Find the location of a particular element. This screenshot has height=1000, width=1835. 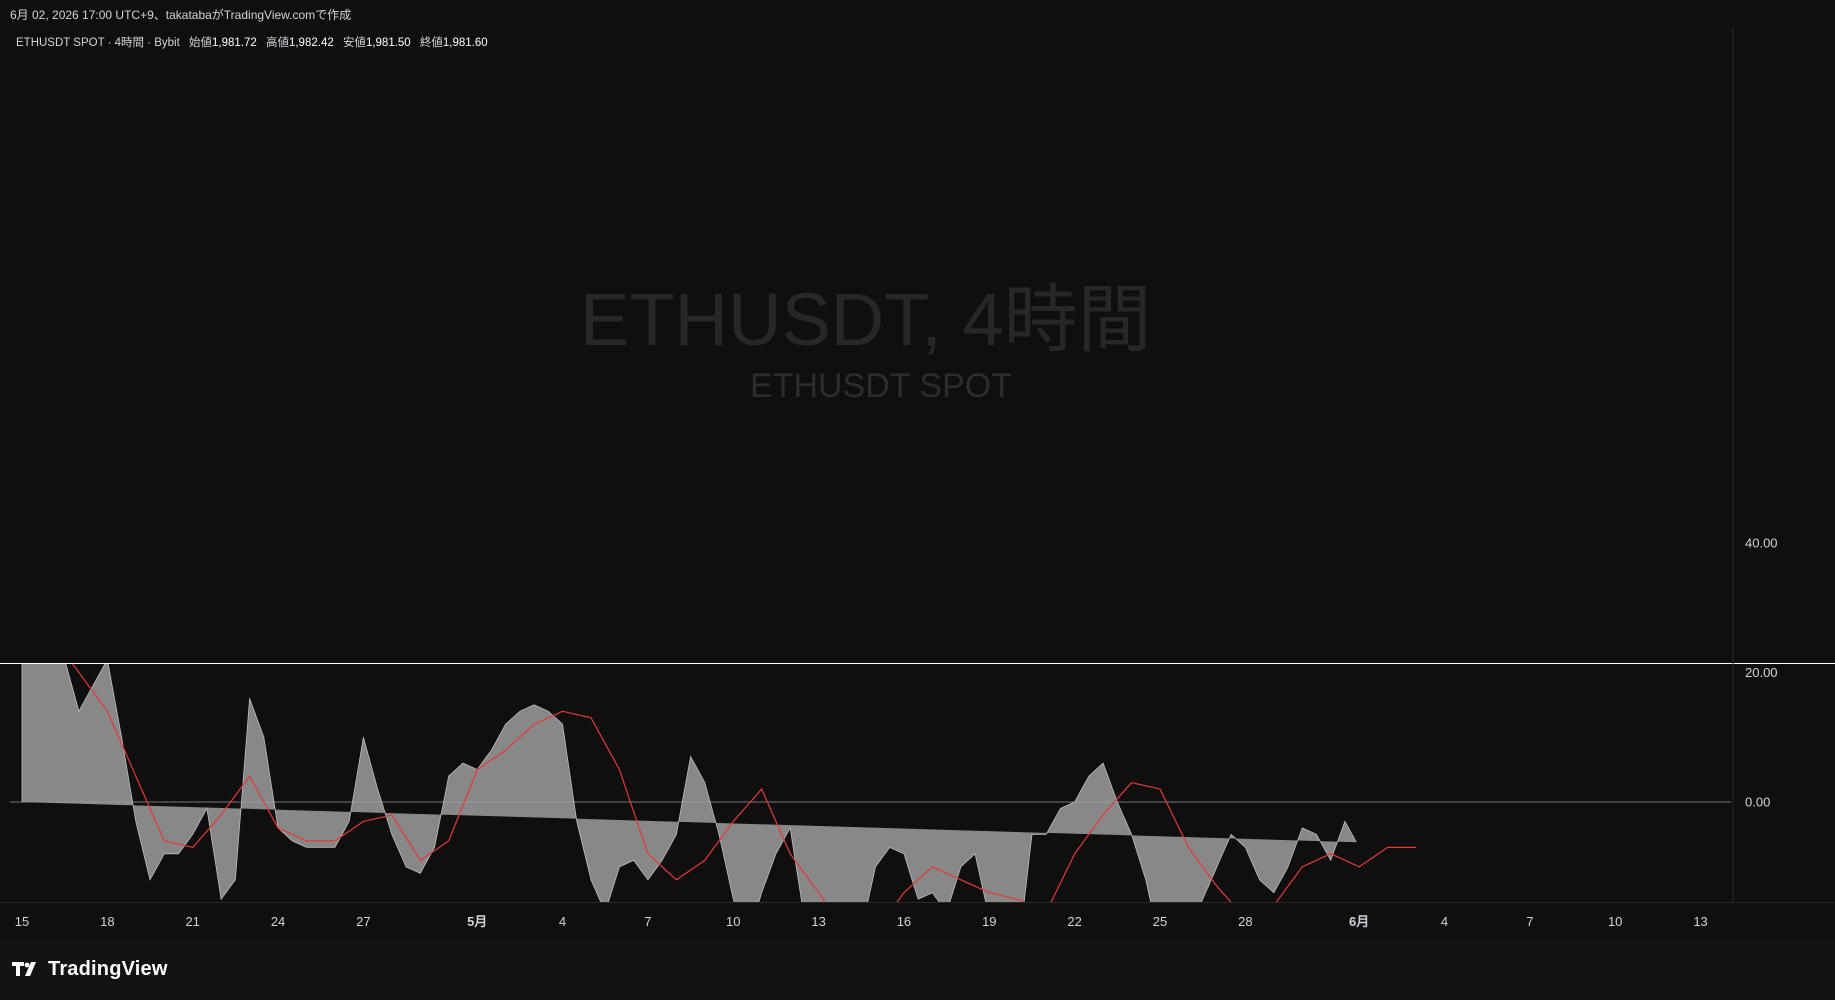

close-label: 終値 is located at coordinates (431, 43).